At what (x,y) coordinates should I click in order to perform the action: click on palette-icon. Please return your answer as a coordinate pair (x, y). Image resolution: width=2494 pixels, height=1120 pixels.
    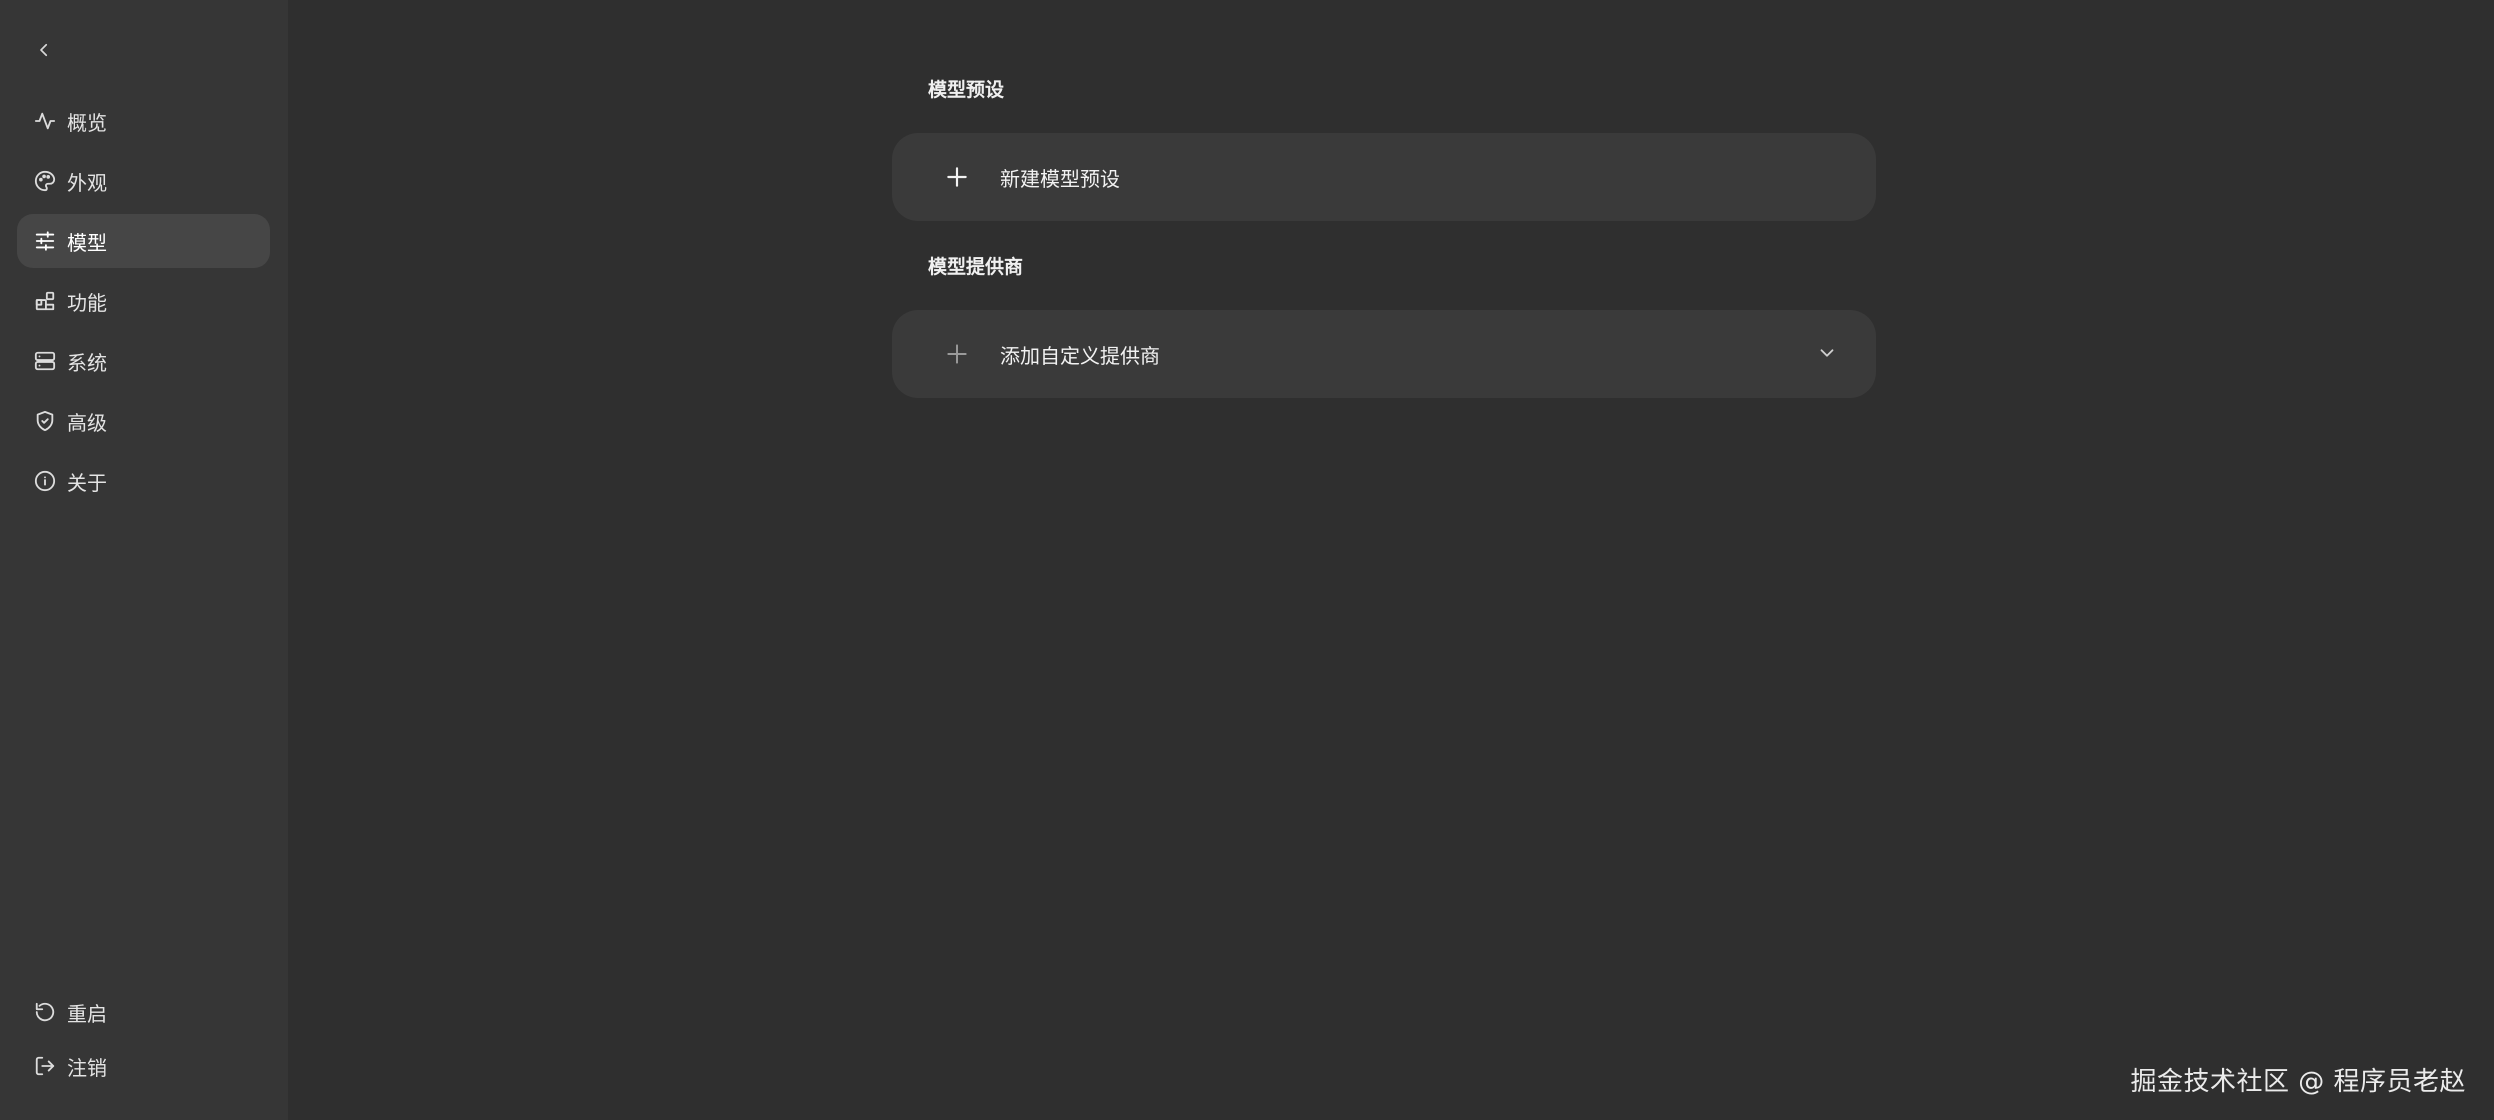
    Looking at the image, I should click on (45, 181).